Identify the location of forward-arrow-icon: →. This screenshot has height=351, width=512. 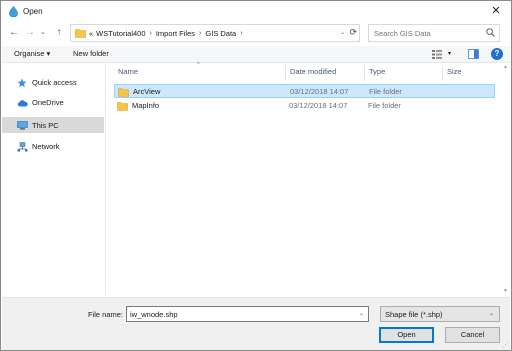
(30, 32).